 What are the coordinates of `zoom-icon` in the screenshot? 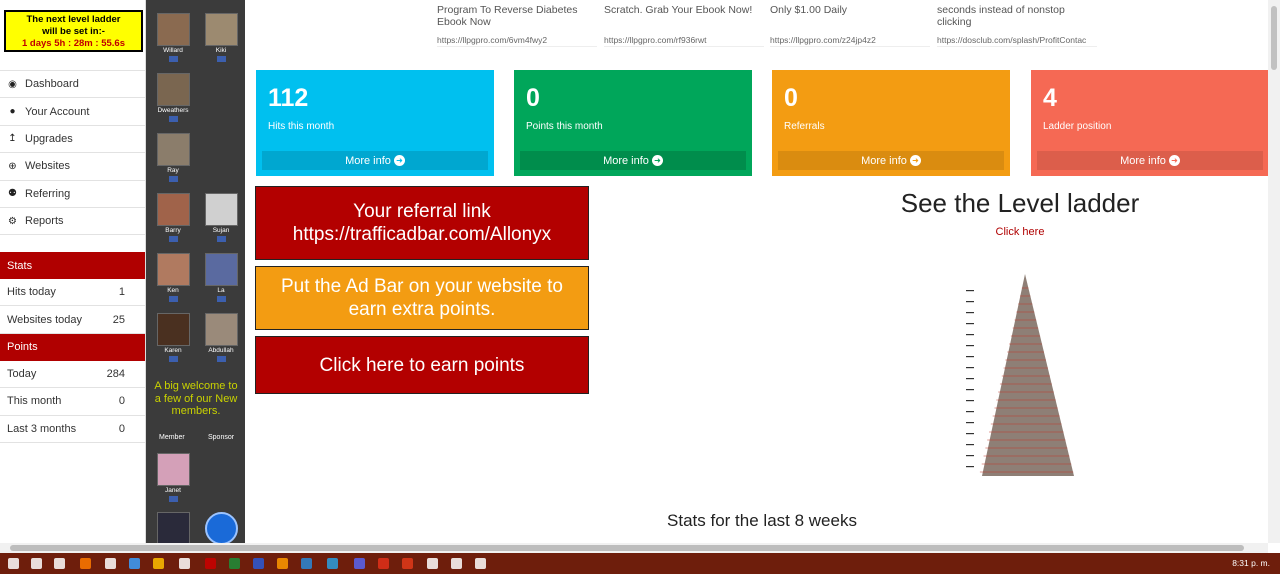 It's located at (306, 563).